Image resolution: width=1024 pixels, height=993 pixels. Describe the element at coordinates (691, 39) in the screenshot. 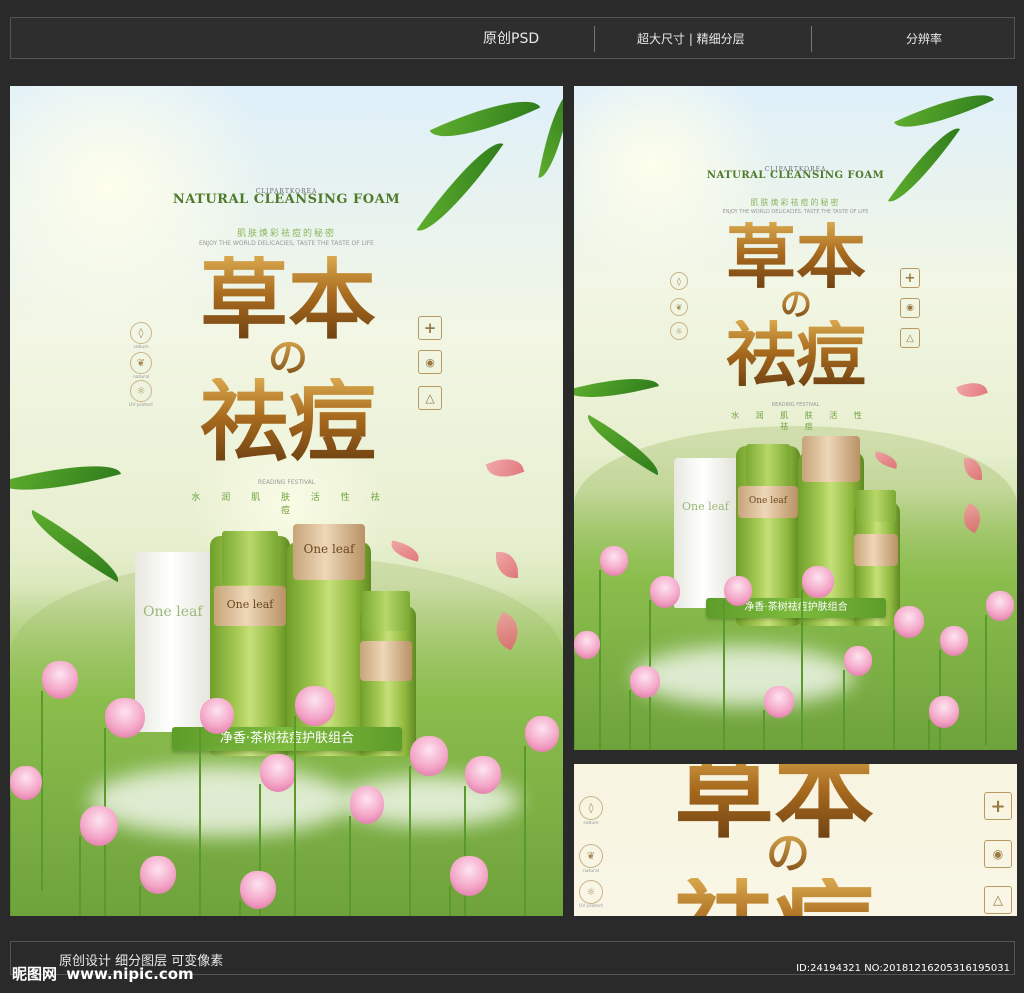

I see `header-size-label: 超大尺寸 | 精细分层` at that location.